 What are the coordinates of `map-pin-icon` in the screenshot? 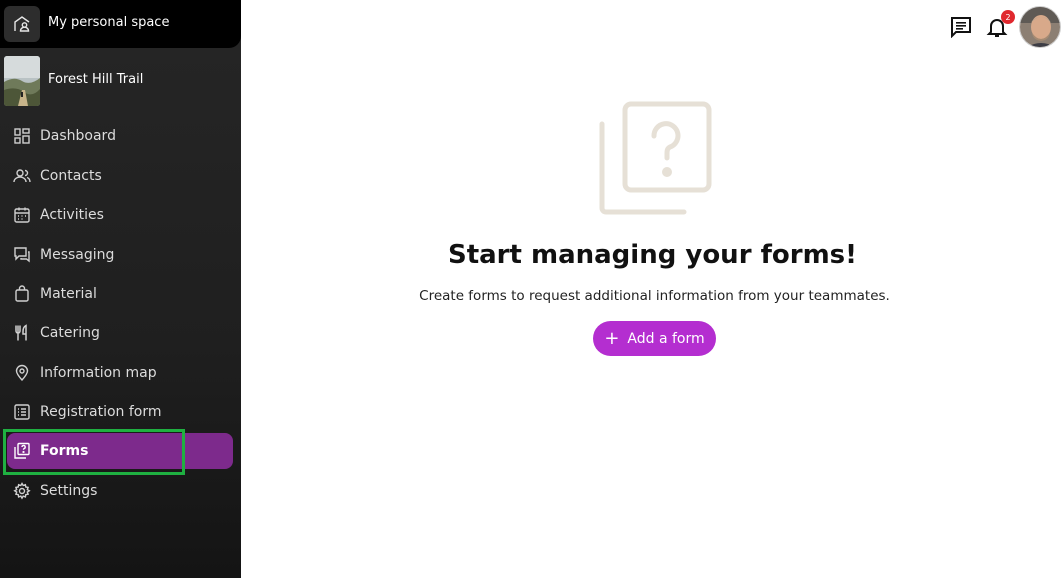 It's located at (22, 373).